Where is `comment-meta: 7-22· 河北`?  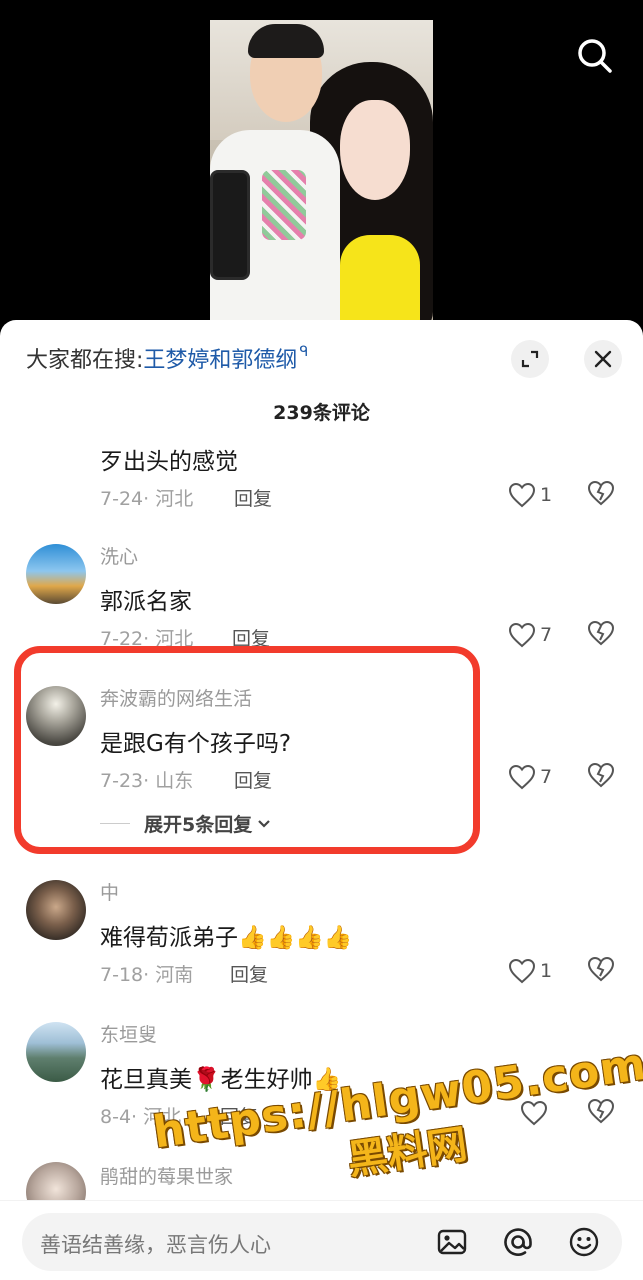 comment-meta: 7-22· 河北 is located at coordinates (147, 639).